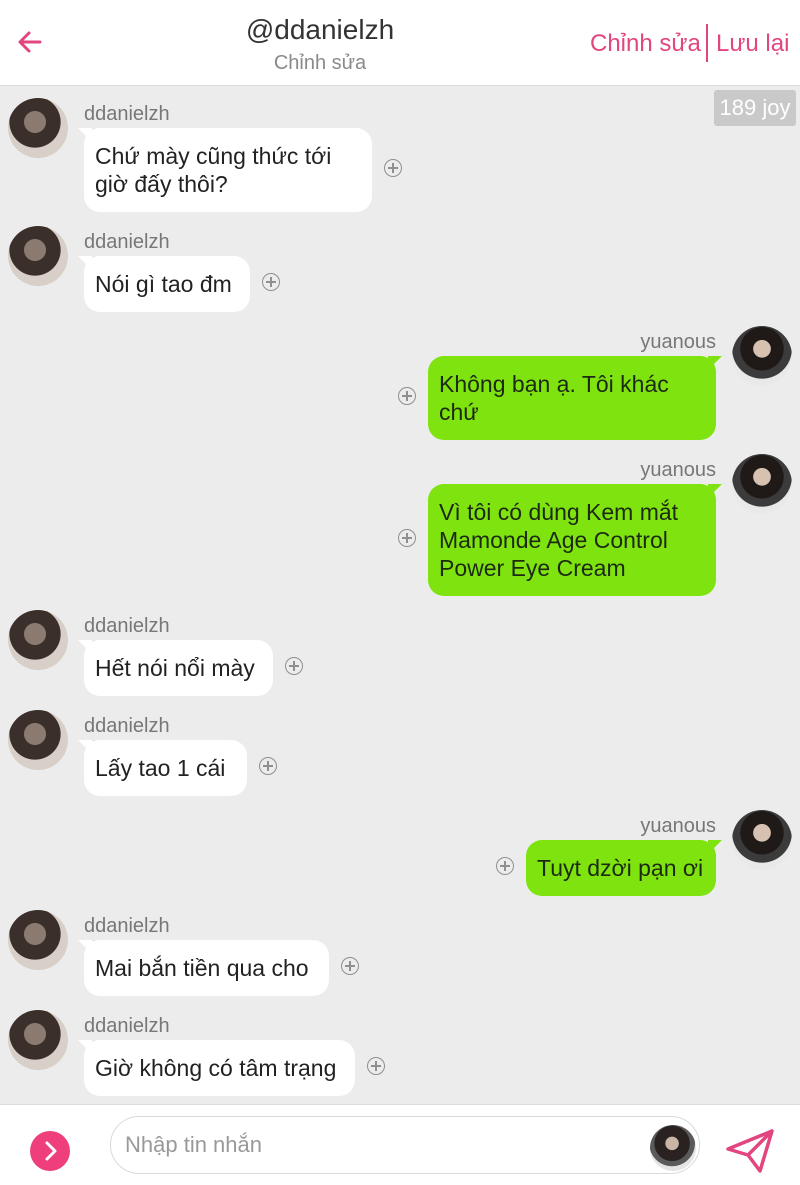 This screenshot has width=800, height=1185. I want to click on joy-badge: 189 joy, so click(755, 108).